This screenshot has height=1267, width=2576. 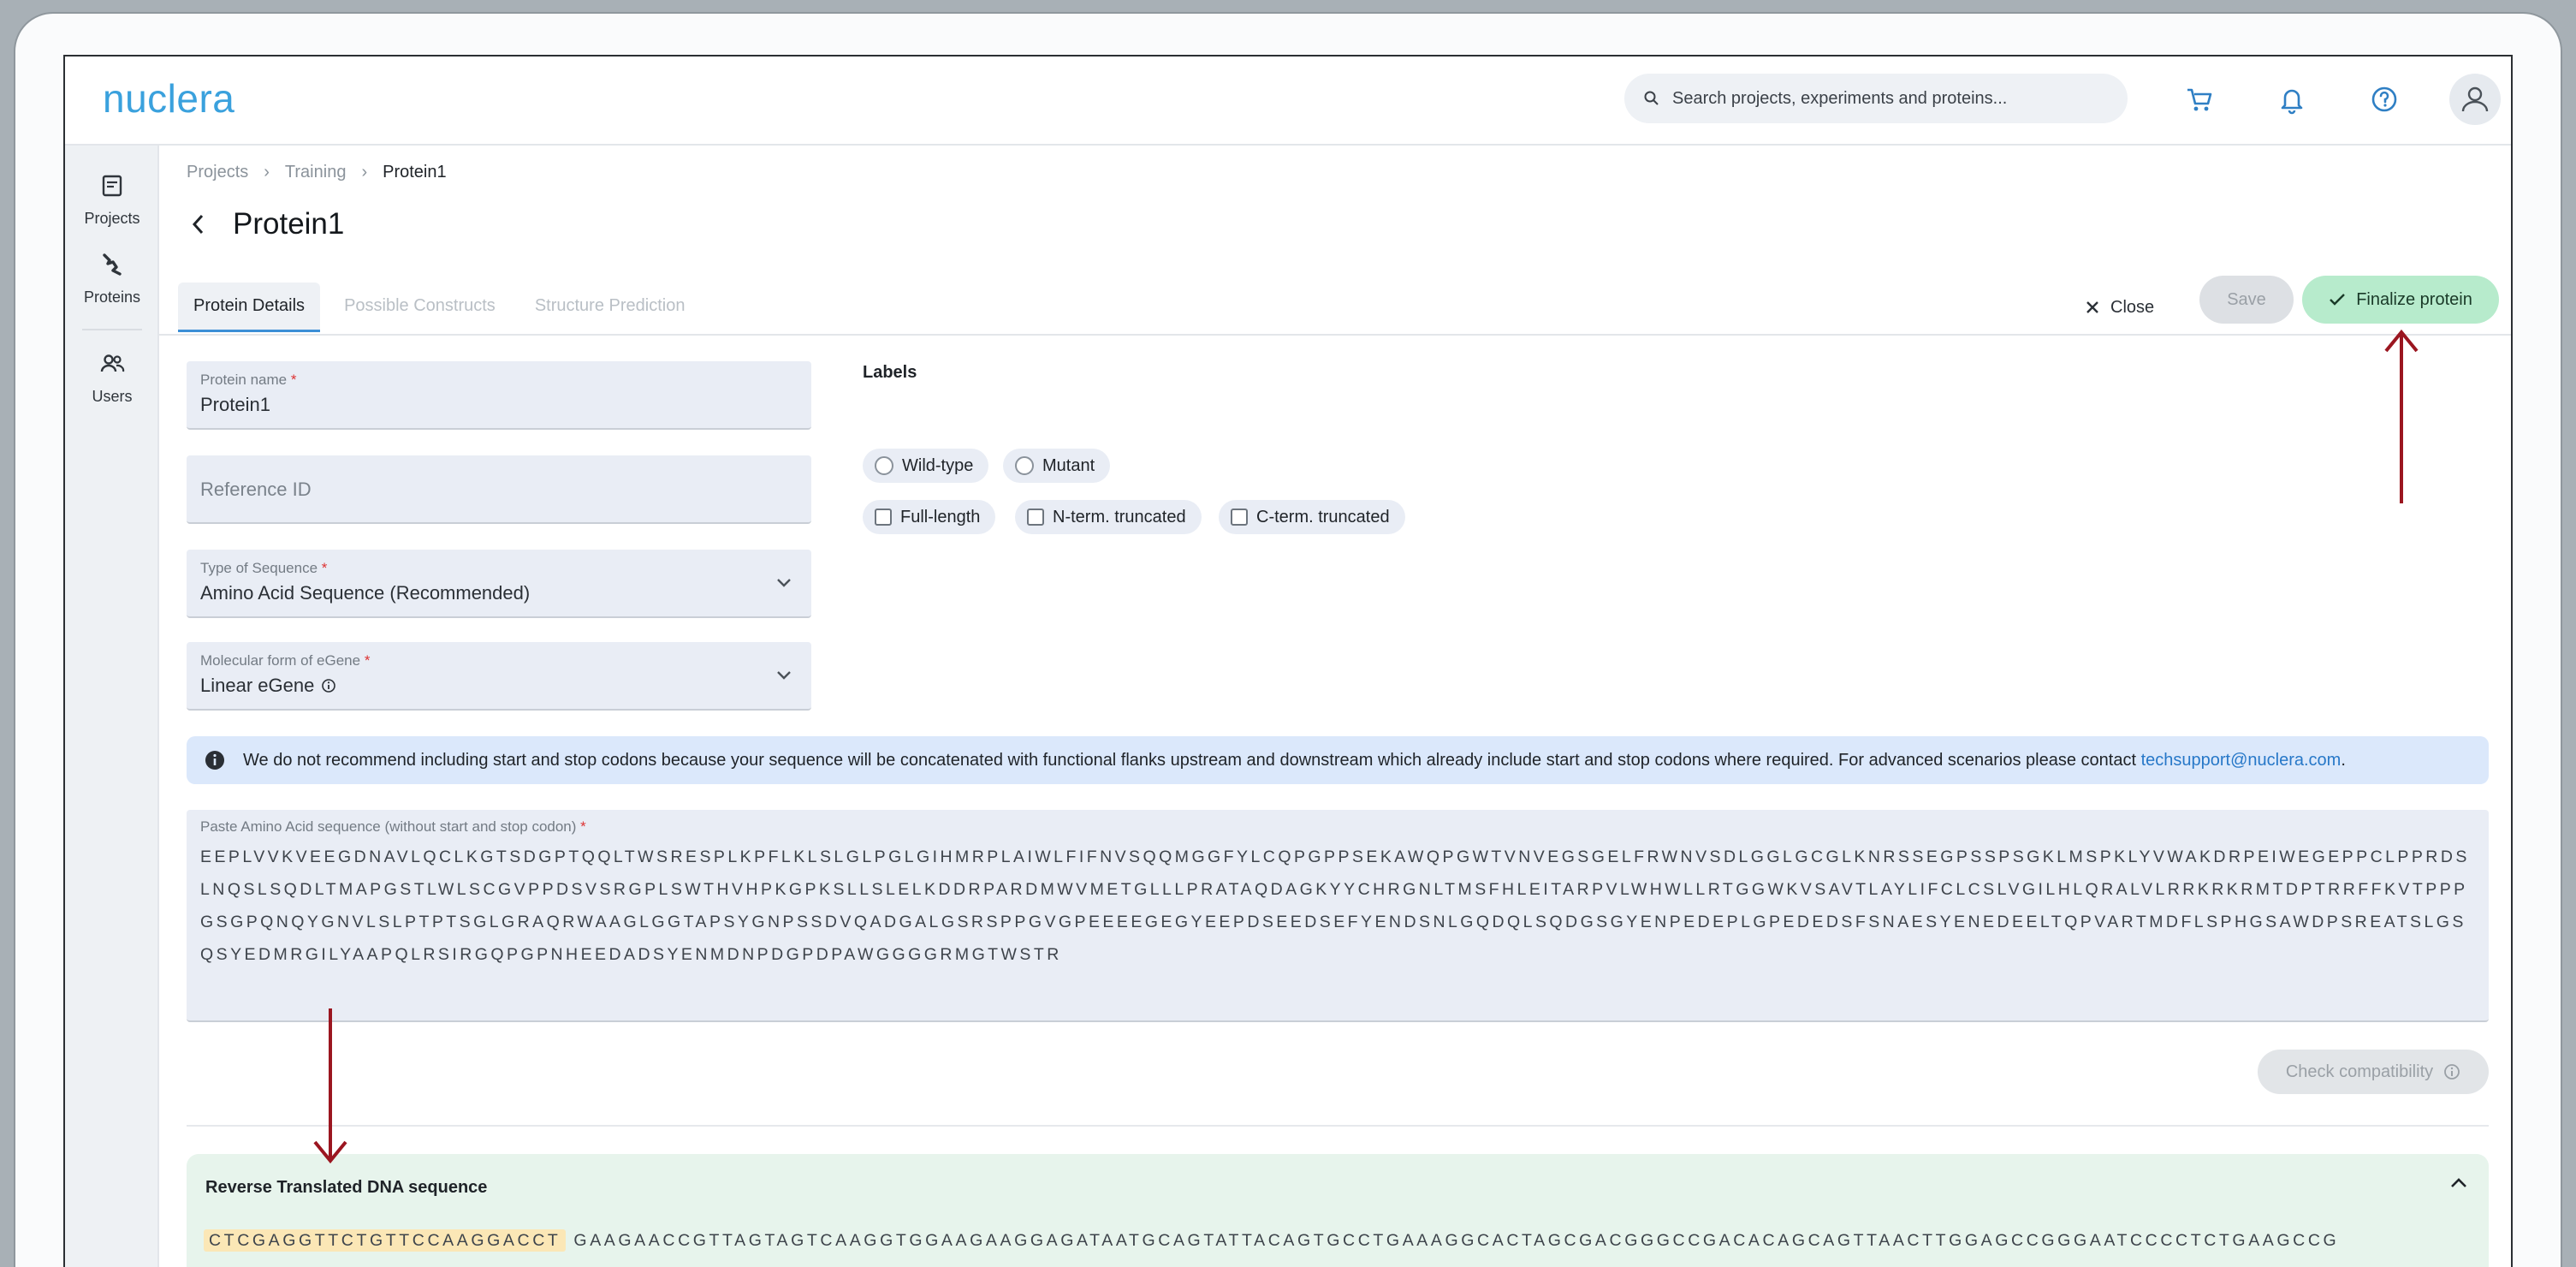 I want to click on mutant-radio, so click(x=1024, y=465).